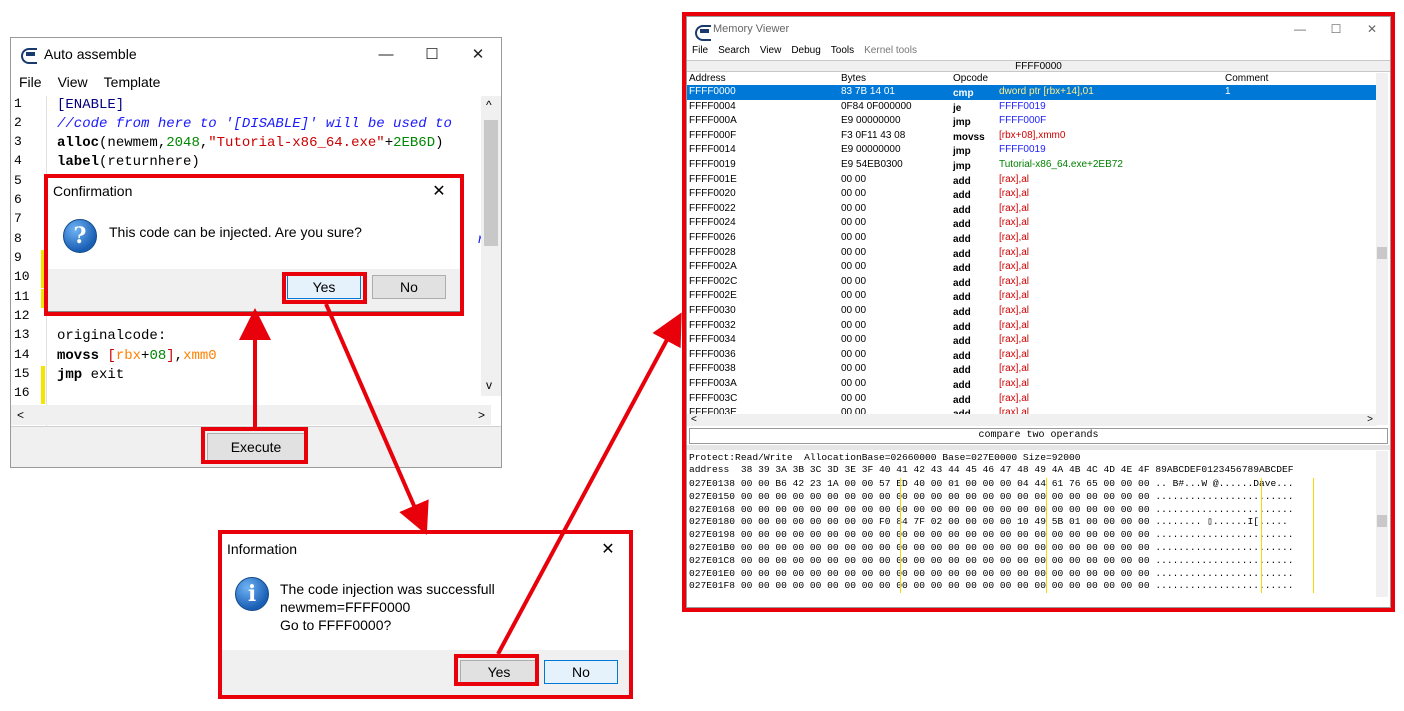 The image size is (1404, 711). Describe the element at coordinates (1032, 296) in the screenshot. I see `disassembly-row: FFFF002E 00 00 add [rax],al` at that location.